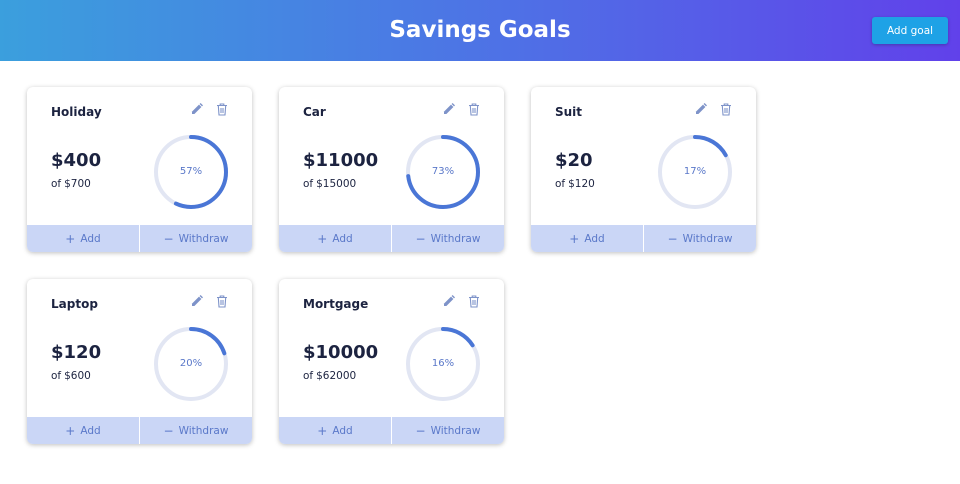 The height and width of the screenshot is (484, 960). Describe the element at coordinates (191, 171) in the screenshot. I see `progress-percent: 57%` at that location.